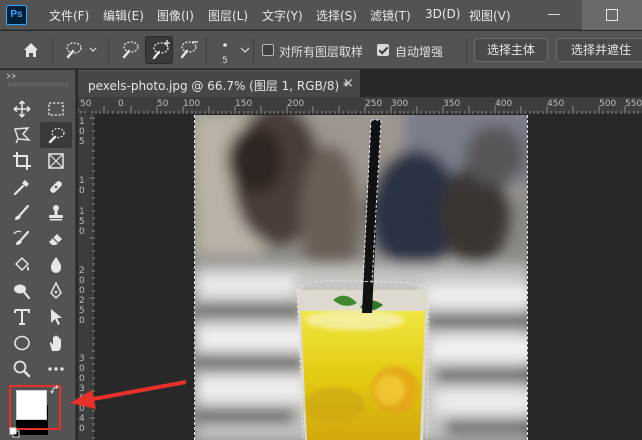 This screenshot has width=642, height=440. Describe the element at coordinates (15, 433) in the screenshot. I see `default-colors-icon` at that location.